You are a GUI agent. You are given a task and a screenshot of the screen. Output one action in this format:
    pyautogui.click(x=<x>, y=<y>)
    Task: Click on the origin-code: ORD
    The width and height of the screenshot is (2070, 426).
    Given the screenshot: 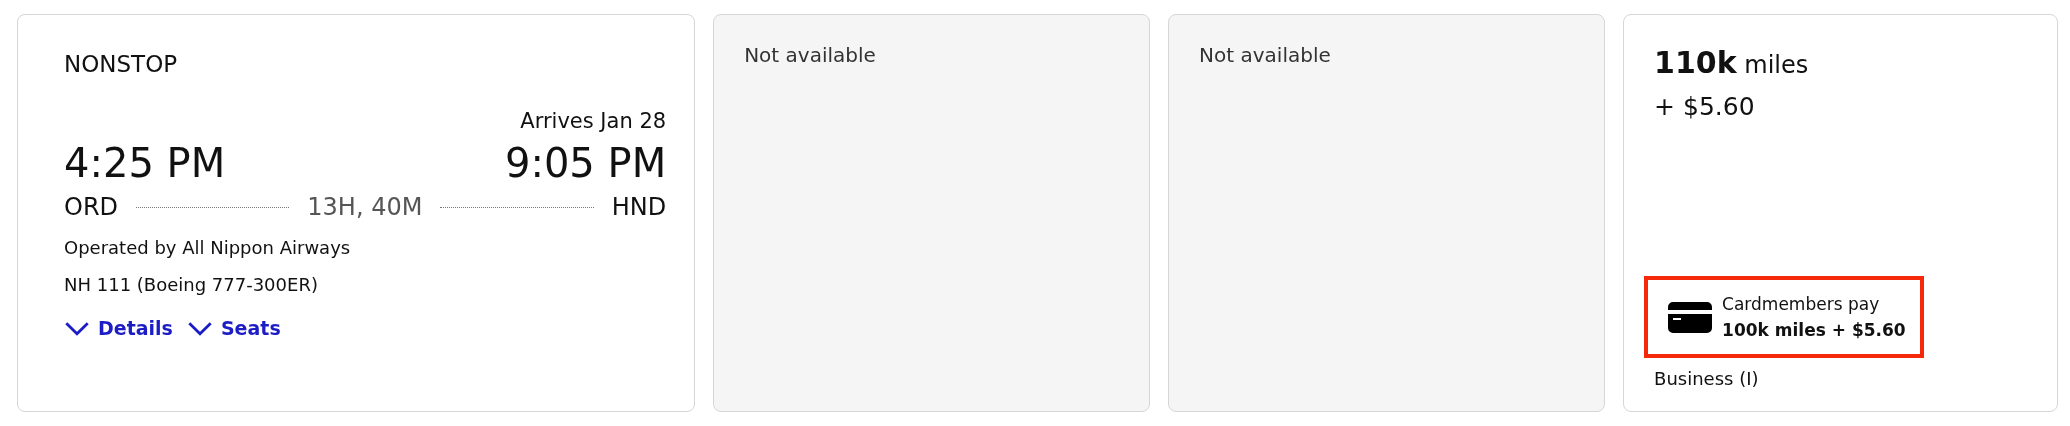 What is the action you would take?
    pyautogui.click(x=91, y=207)
    